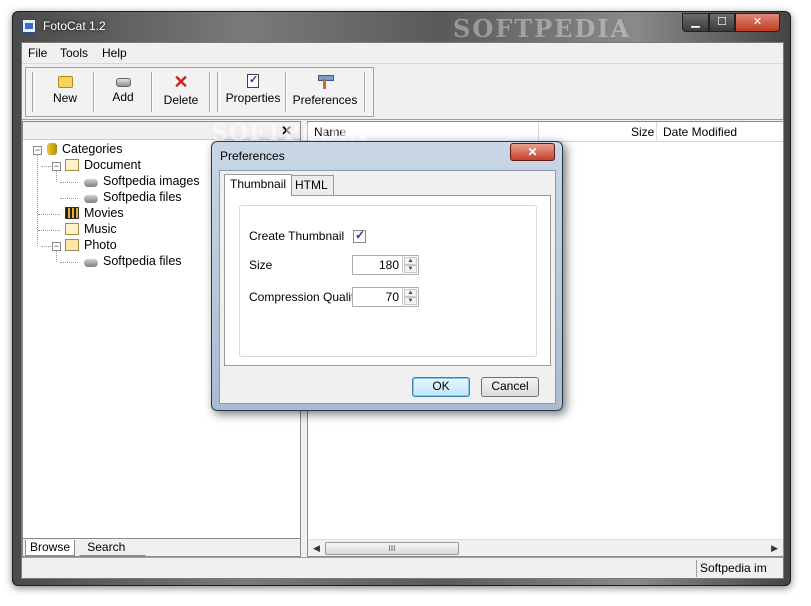 The height and width of the screenshot is (606, 811). What do you see at coordinates (261, 265) in the screenshot?
I see `size-label: Size` at bounding box center [261, 265].